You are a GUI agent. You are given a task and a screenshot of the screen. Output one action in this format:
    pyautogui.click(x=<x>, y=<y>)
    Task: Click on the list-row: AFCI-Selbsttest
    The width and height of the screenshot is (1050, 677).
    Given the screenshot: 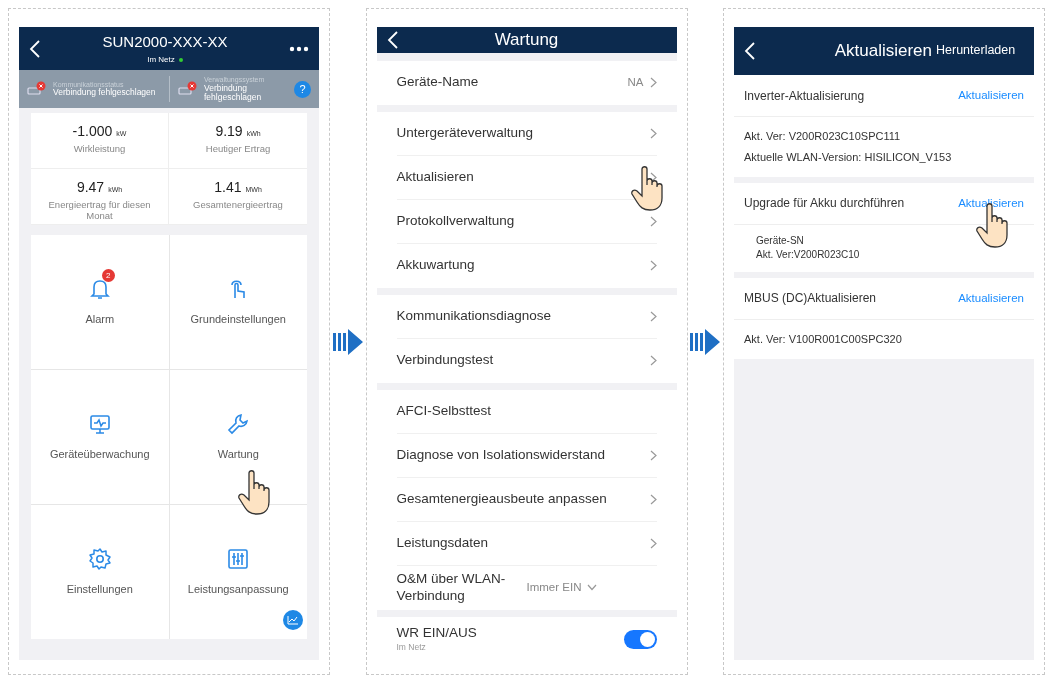 What is the action you would take?
    pyautogui.click(x=526, y=411)
    